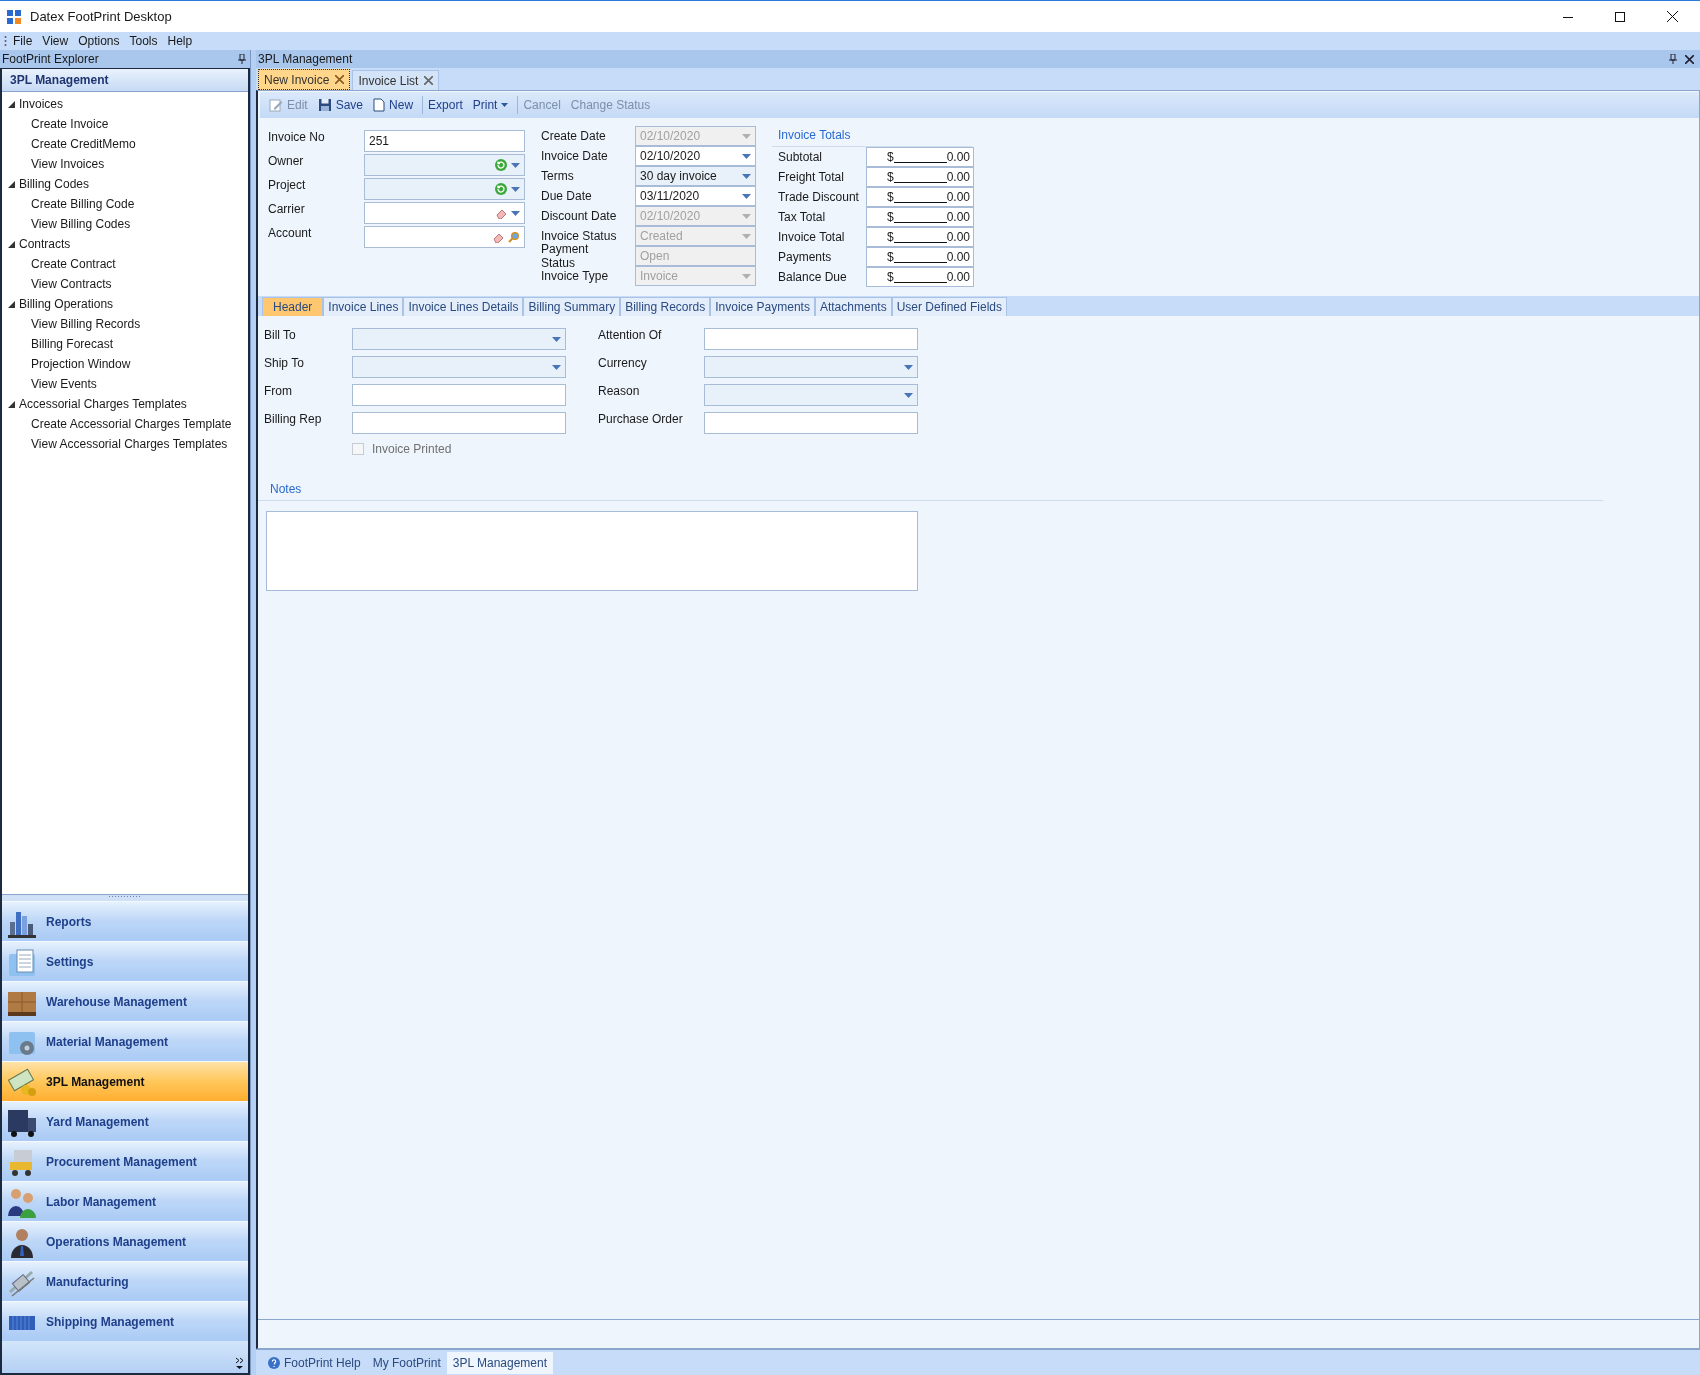 Image resolution: width=1700 pixels, height=1375 pixels. What do you see at coordinates (284, 364) in the screenshot?
I see `field-label: Ship To` at bounding box center [284, 364].